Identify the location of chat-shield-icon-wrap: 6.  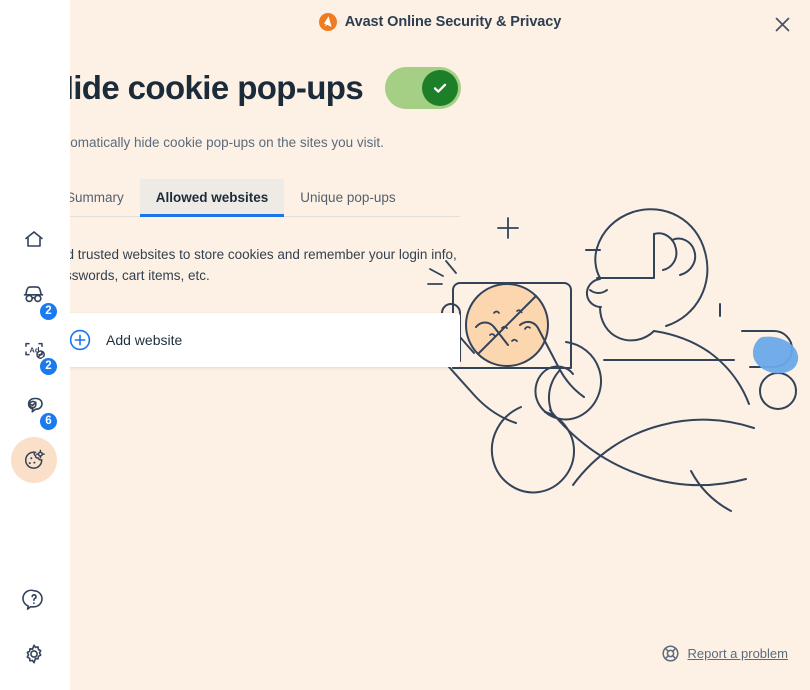
(35, 407).